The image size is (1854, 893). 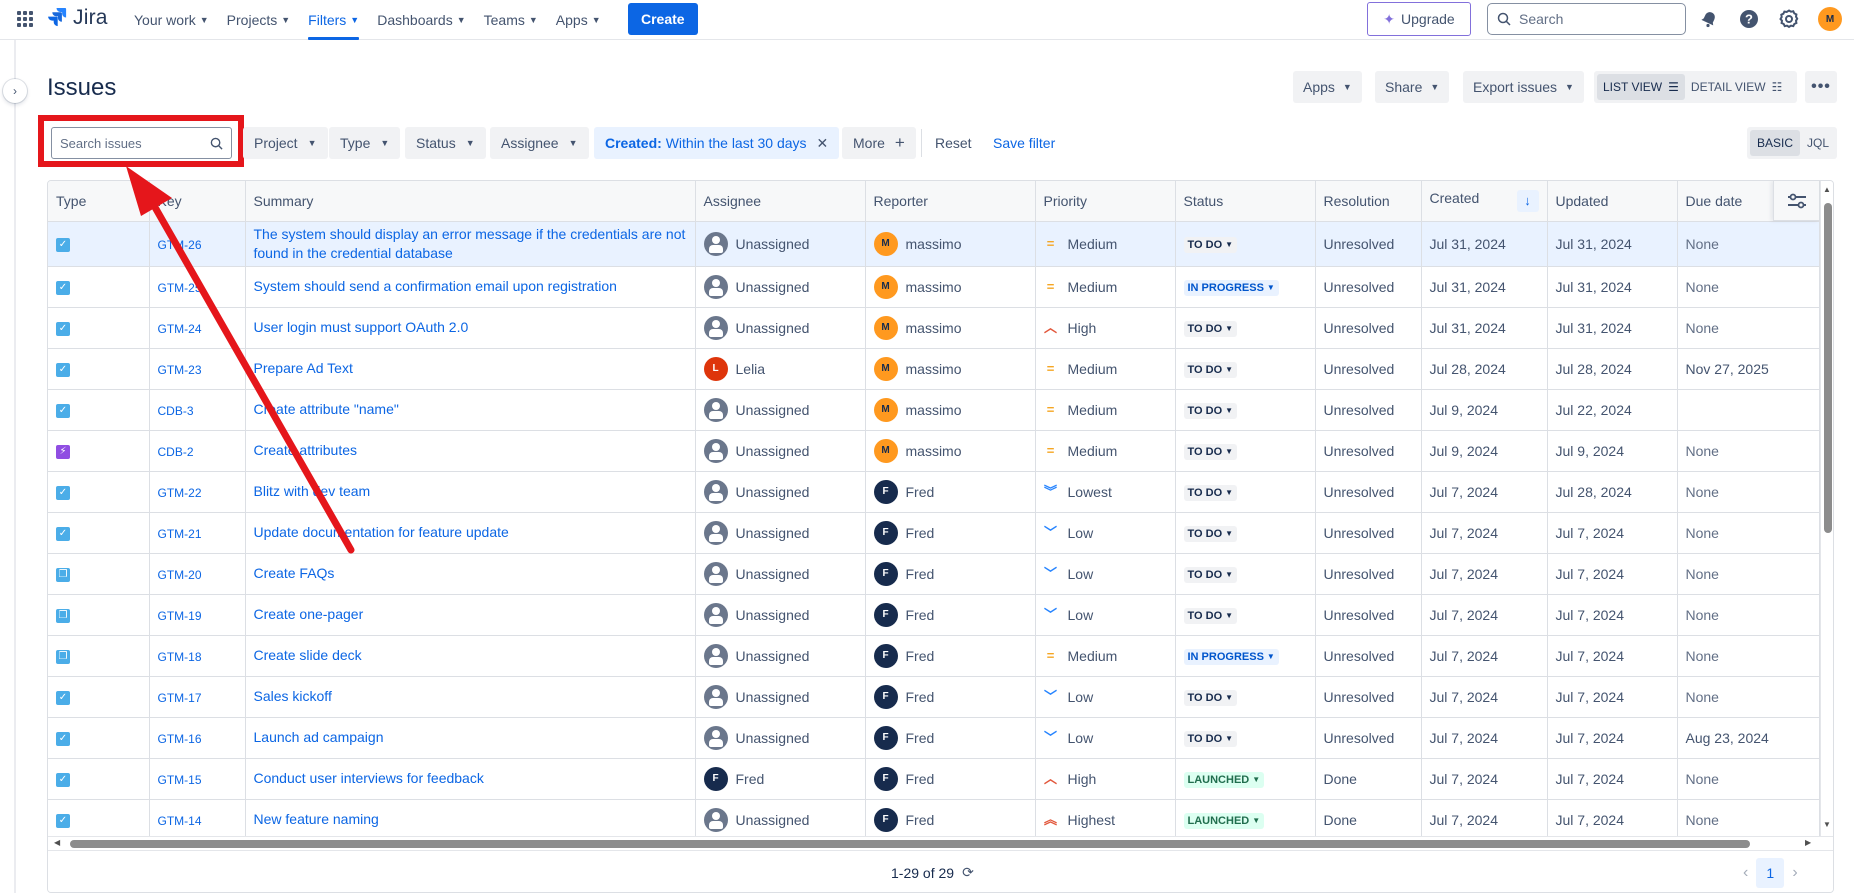 What do you see at coordinates (1105, 738) in the screenshot?
I see `cell-priority: ﹀ Low` at bounding box center [1105, 738].